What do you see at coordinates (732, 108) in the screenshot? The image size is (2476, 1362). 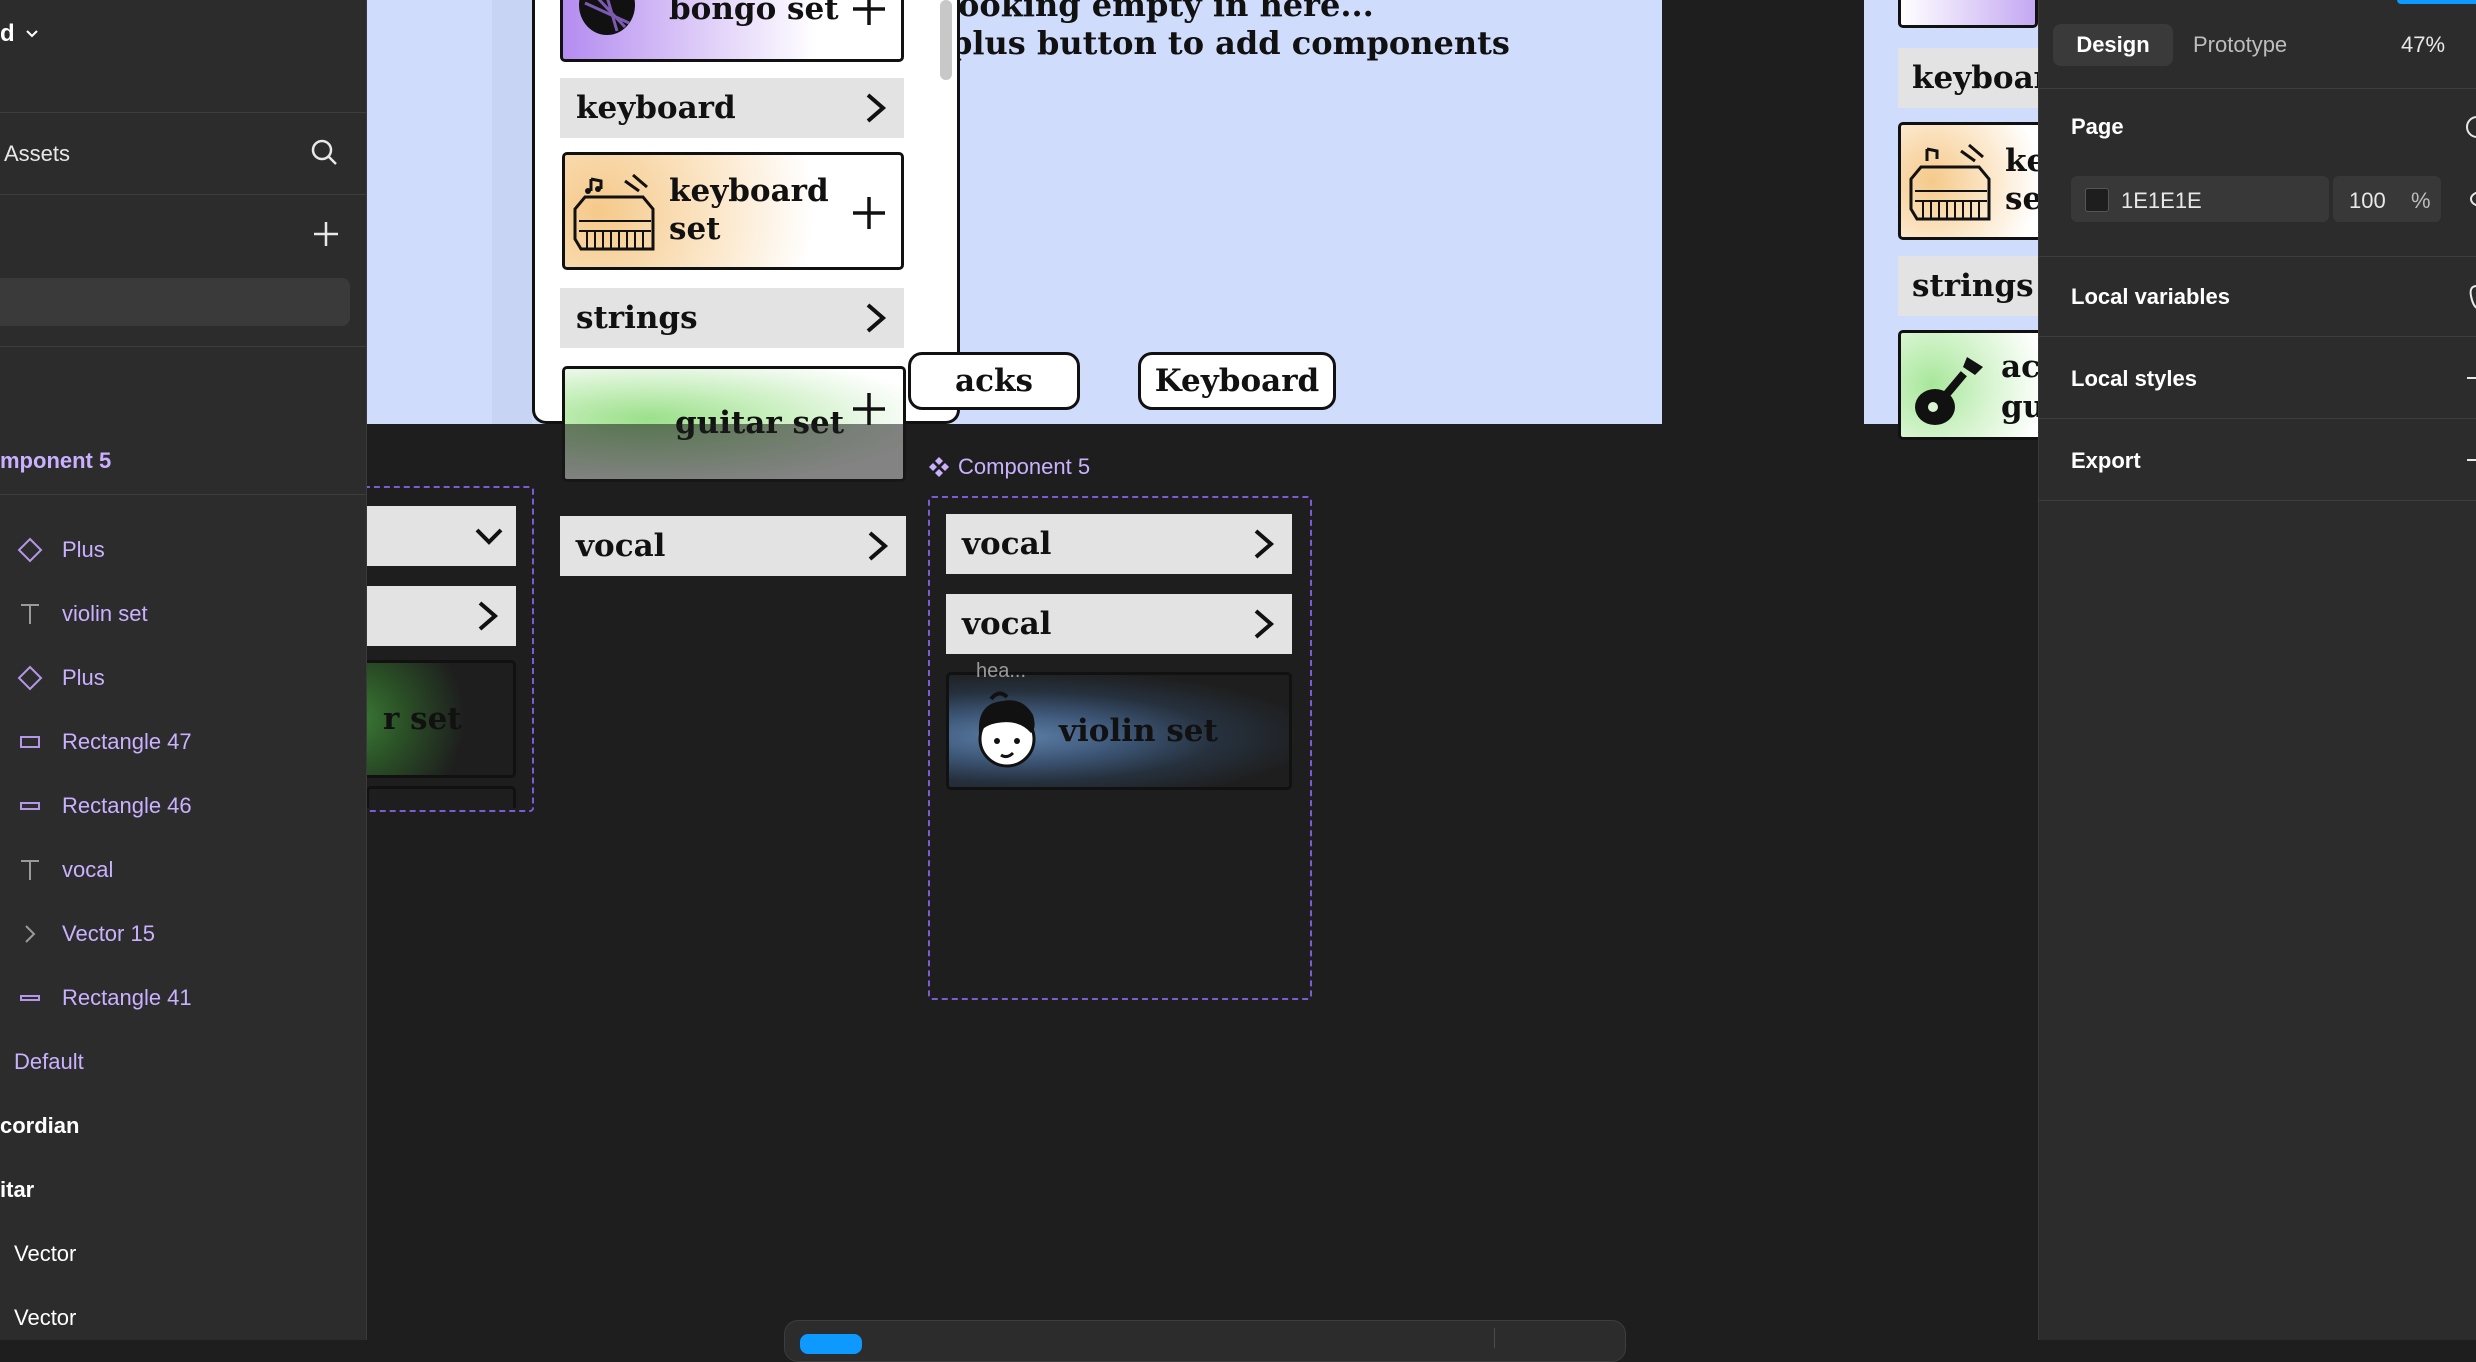 I see `keyboard-category-row: keyboard` at bounding box center [732, 108].